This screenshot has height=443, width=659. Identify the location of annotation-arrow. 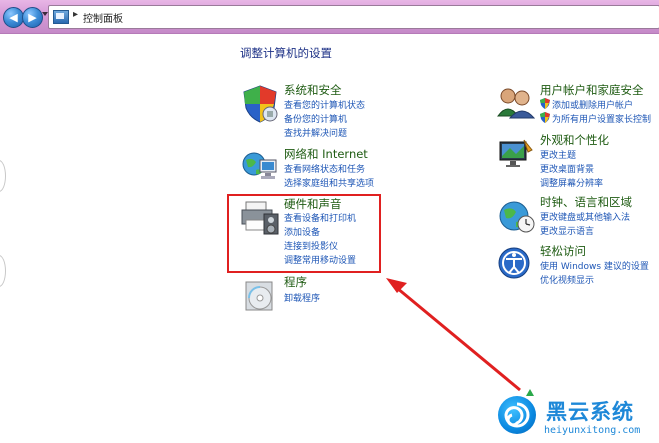
(458, 339).